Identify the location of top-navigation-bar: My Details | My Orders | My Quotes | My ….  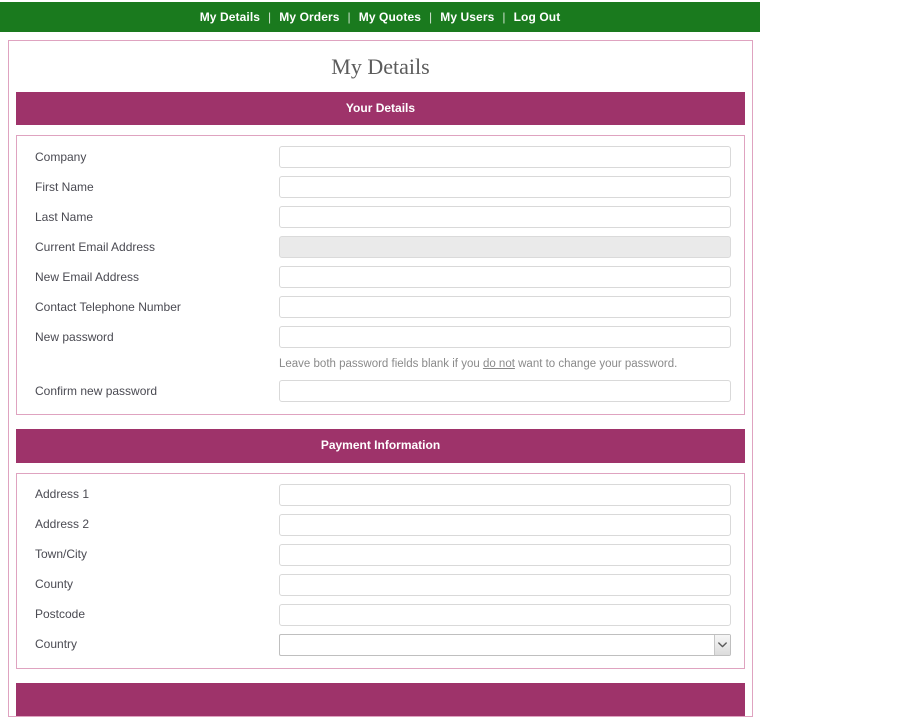
(380, 17).